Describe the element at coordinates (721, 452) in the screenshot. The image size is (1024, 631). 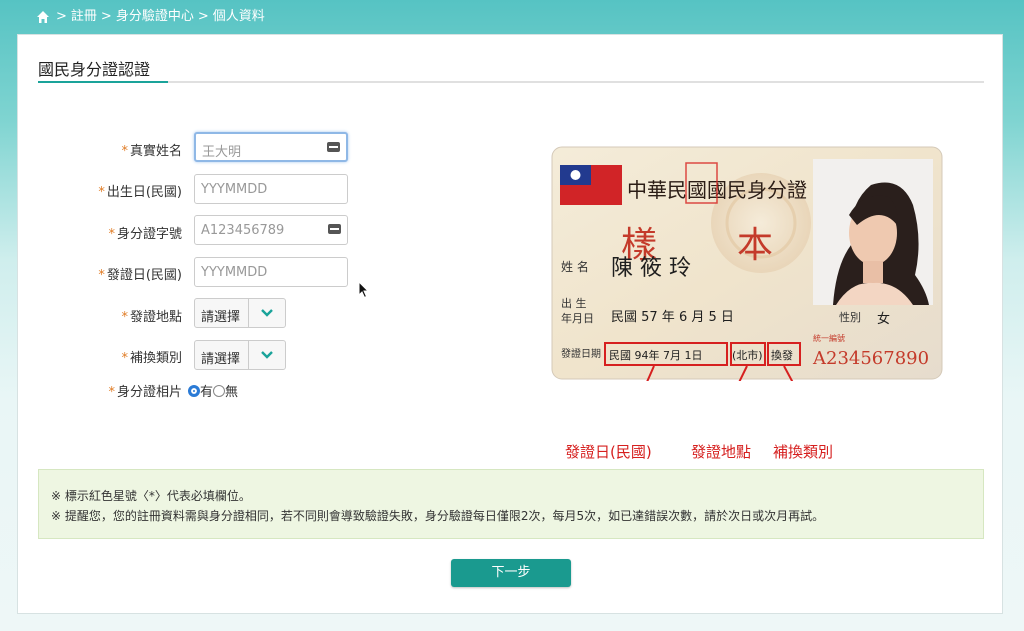
I see `callout-issue-place: 發證地點` at that location.